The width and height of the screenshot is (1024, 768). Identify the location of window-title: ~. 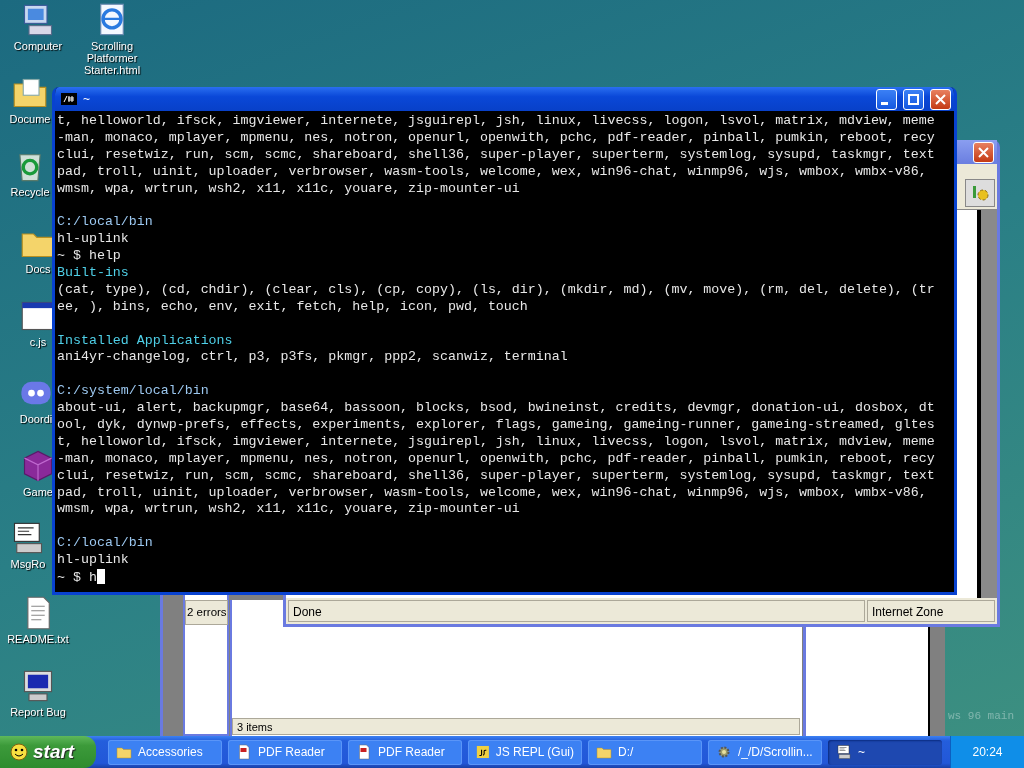
(87, 99).